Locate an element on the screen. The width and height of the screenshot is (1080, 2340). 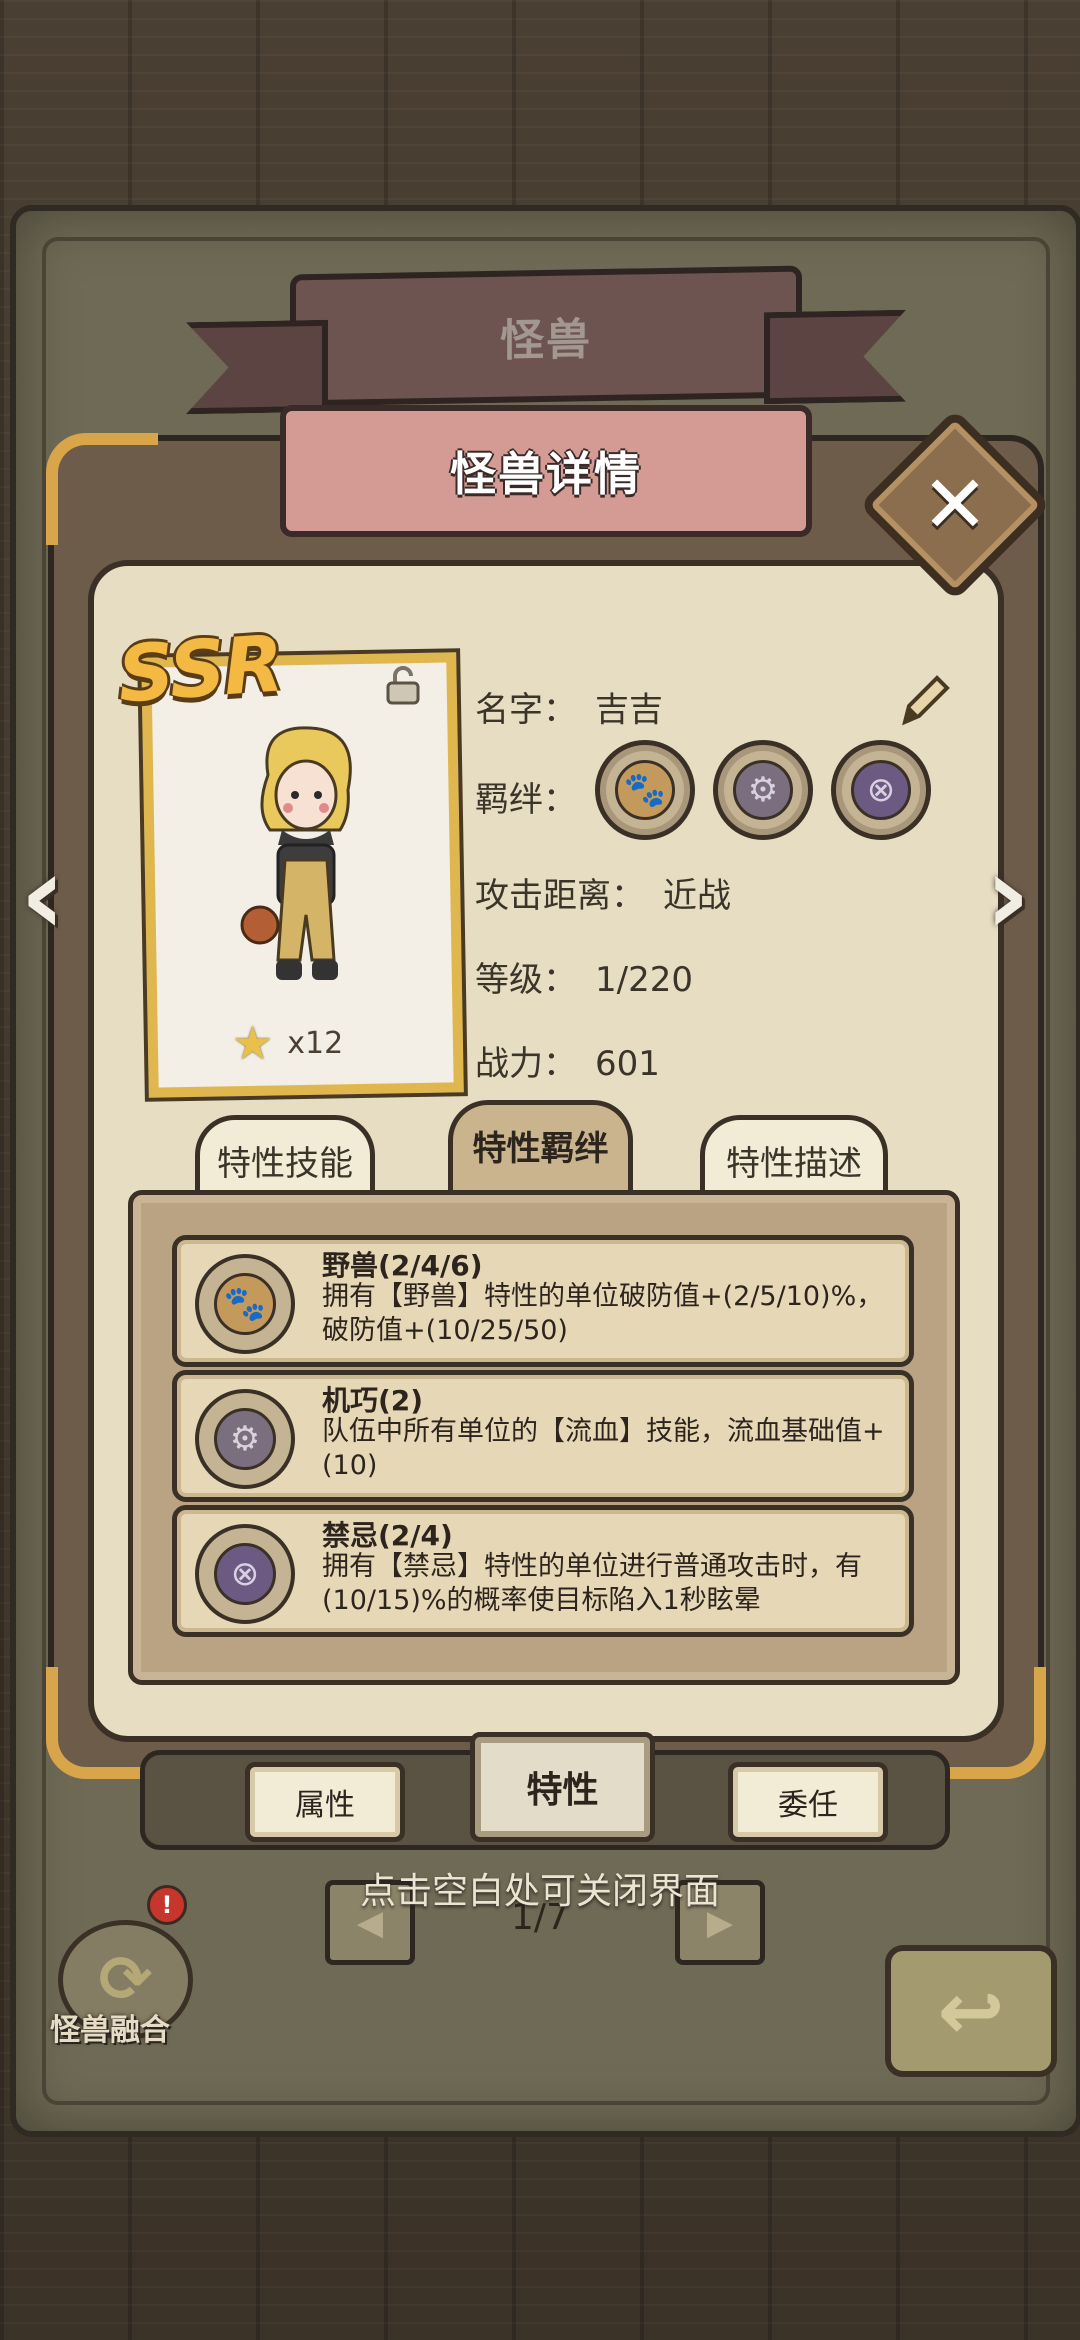
bond-badge-forbidden: ⊗ is located at coordinates (881, 790).